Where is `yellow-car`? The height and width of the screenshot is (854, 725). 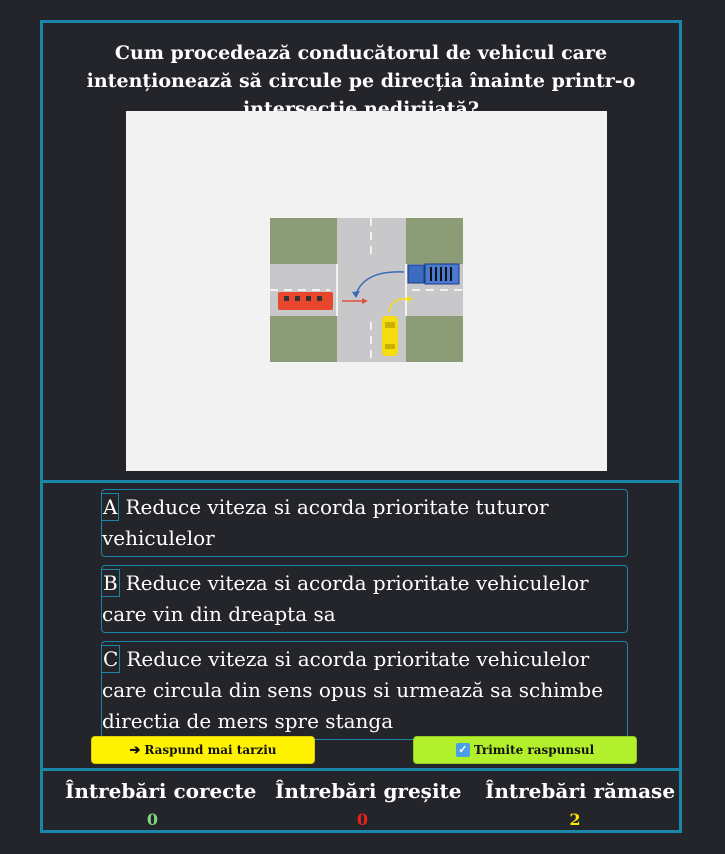
yellow-car is located at coordinates (390, 336).